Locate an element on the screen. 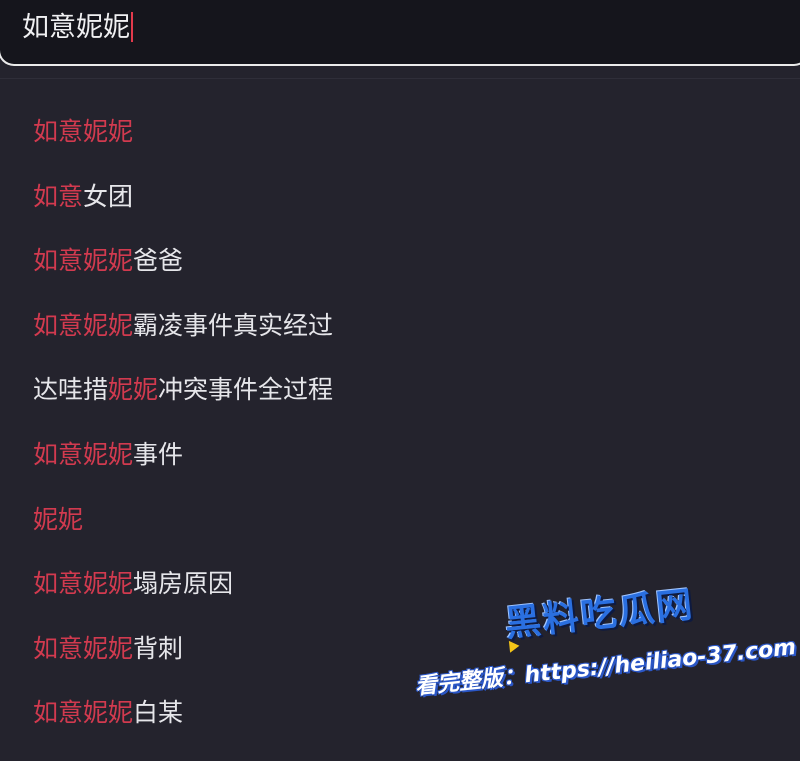 This screenshot has height=761, width=800. suggestion-text: 事件 is located at coordinates (158, 454).